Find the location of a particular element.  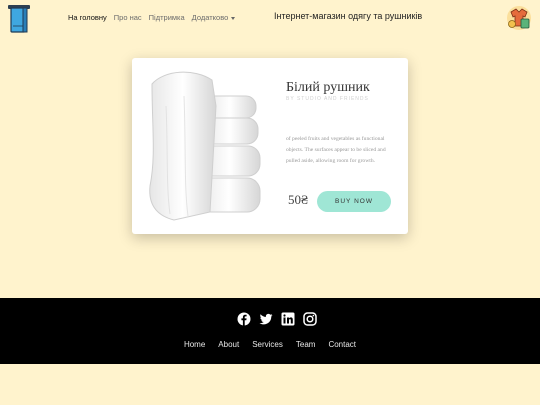

footer-links: Home About Services Team Contact is located at coordinates (270, 344).